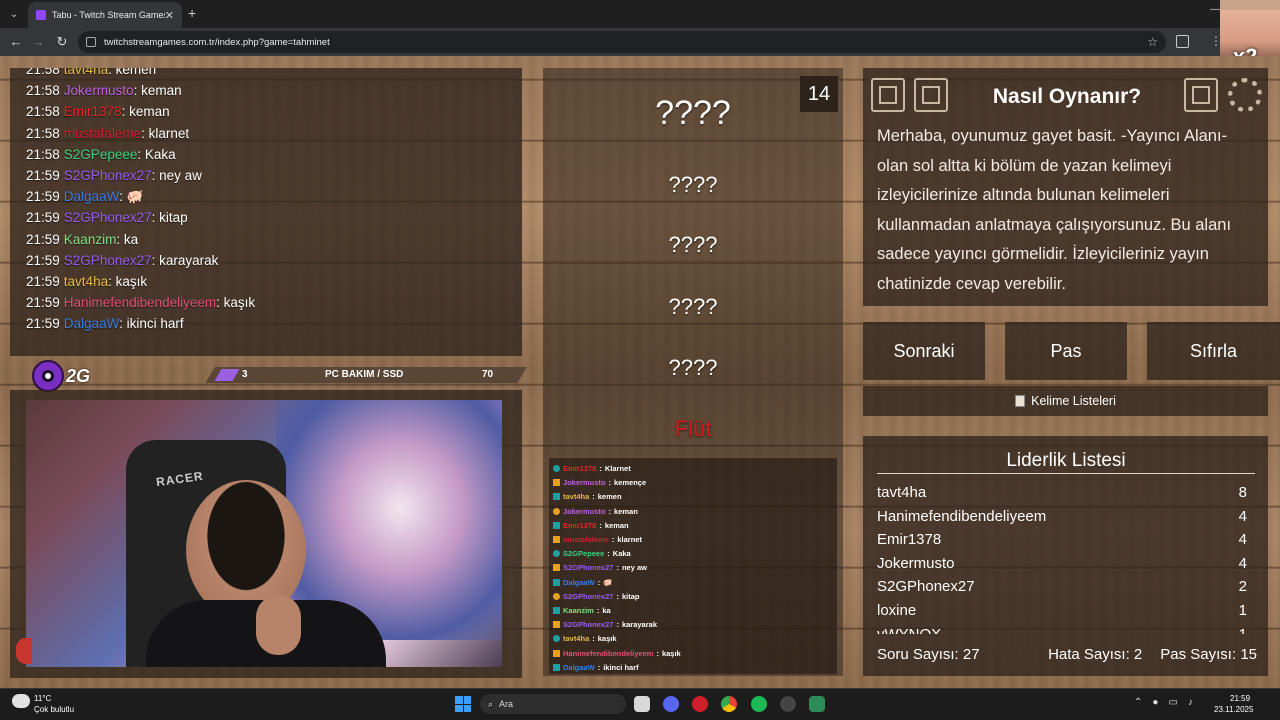  I want to click on settings-gear-icon, so click(1245, 95).